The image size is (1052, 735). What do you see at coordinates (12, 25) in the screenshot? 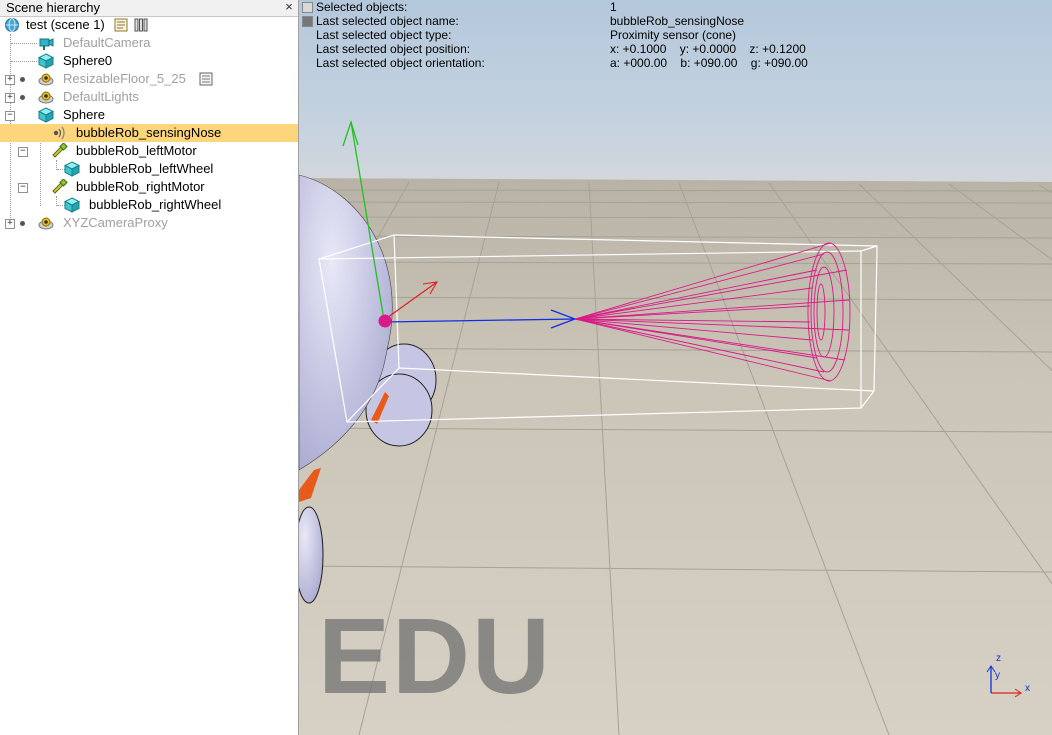
I see `scene-globe-icon` at bounding box center [12, 25].